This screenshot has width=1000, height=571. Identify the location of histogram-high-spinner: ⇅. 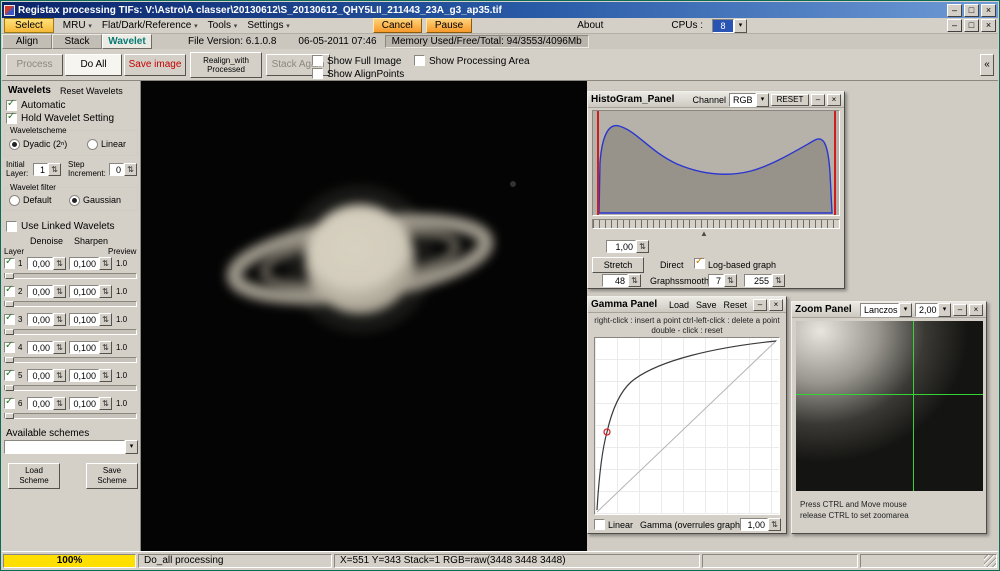
(778, 280).